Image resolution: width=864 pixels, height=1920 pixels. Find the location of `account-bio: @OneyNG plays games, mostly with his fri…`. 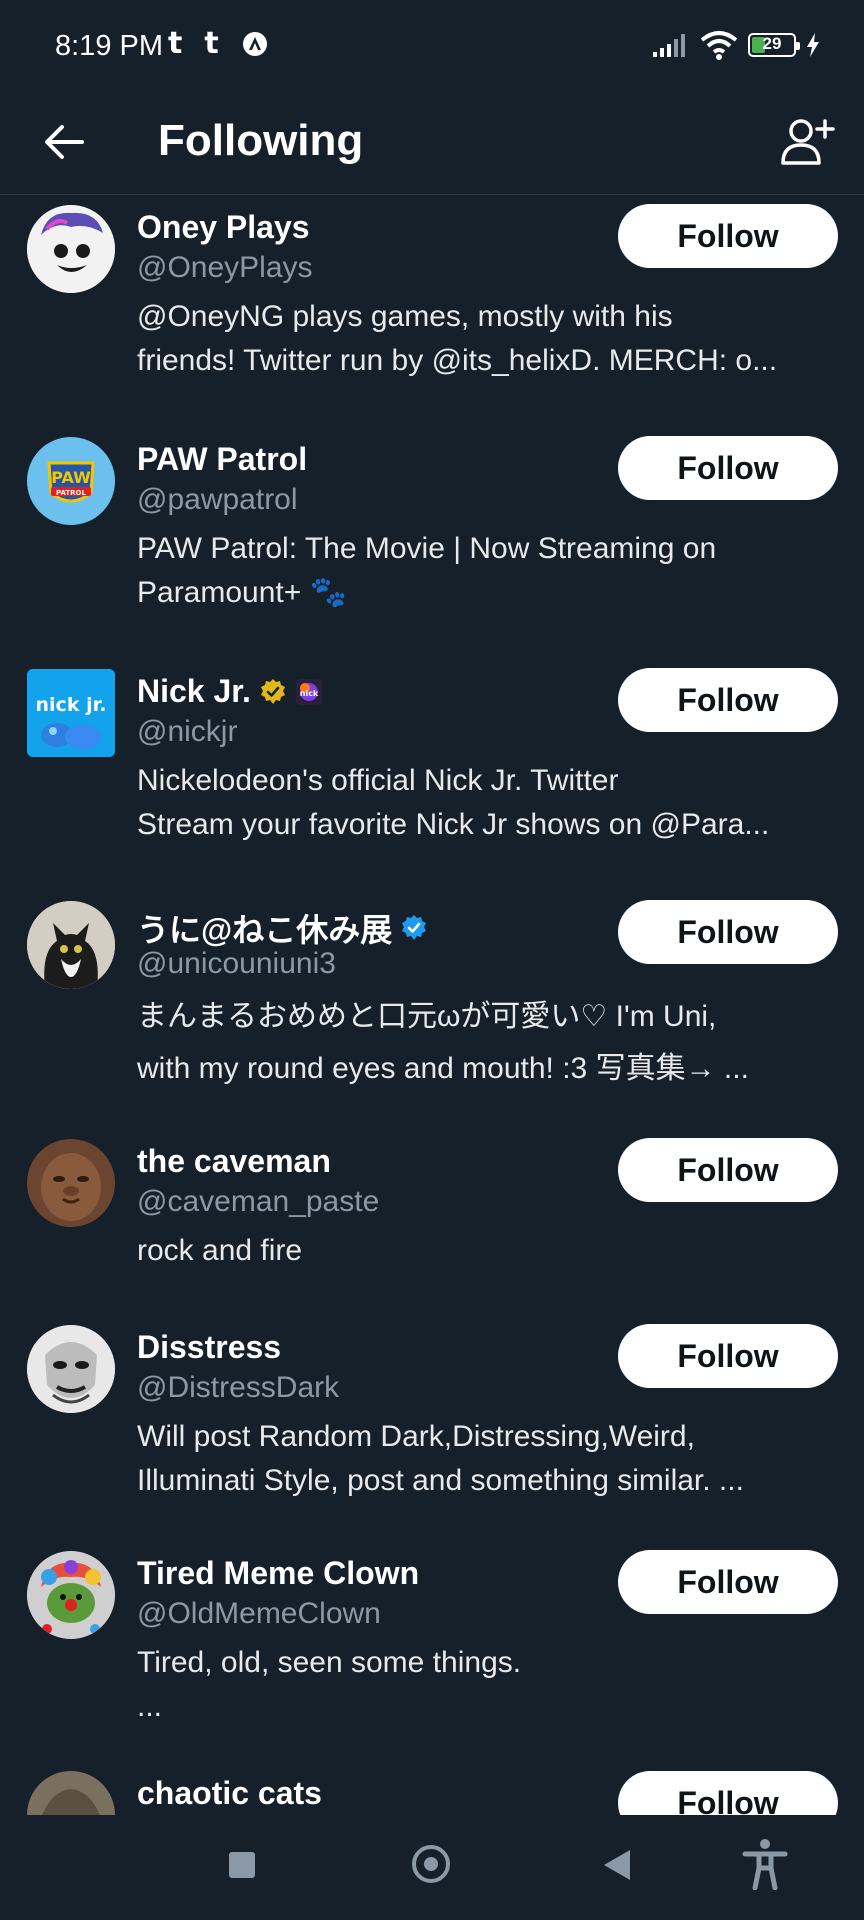

account-bio: @OneyNG plays games, mostly with his fri… is located at coordinates (487, 339).